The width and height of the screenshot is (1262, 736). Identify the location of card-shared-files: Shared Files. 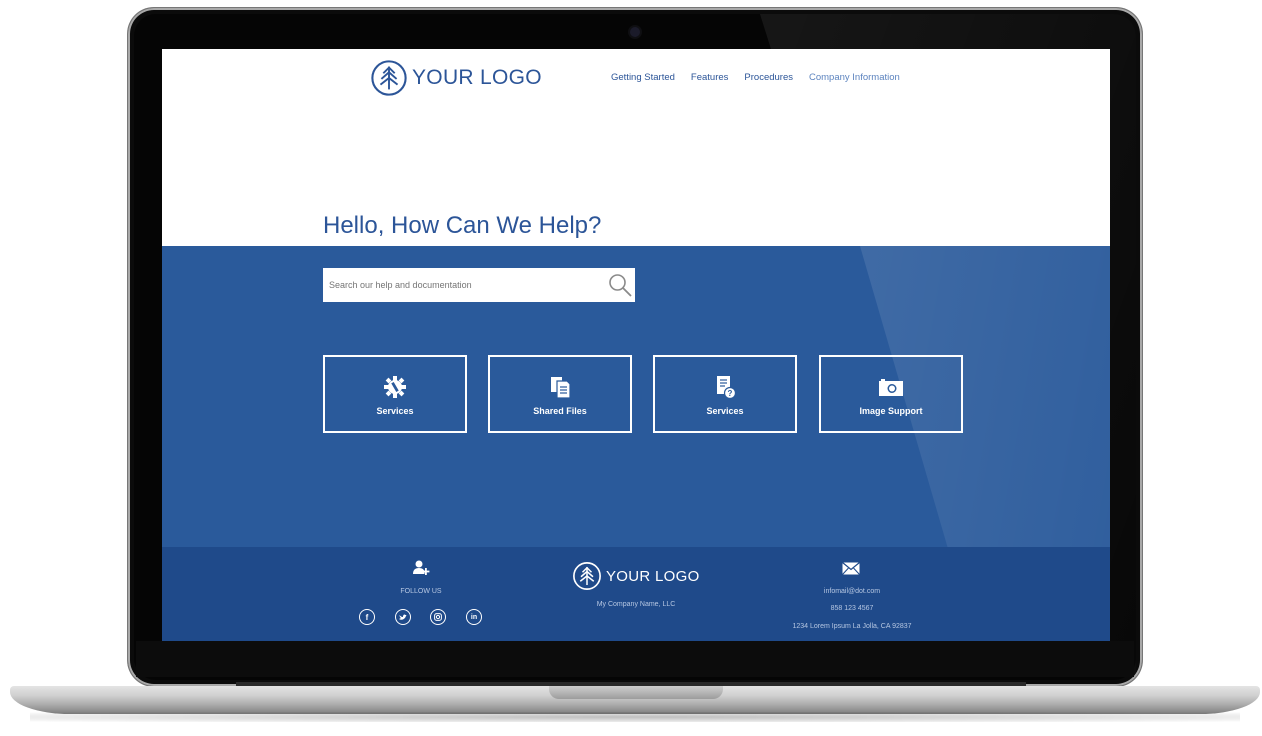
(560, 394).